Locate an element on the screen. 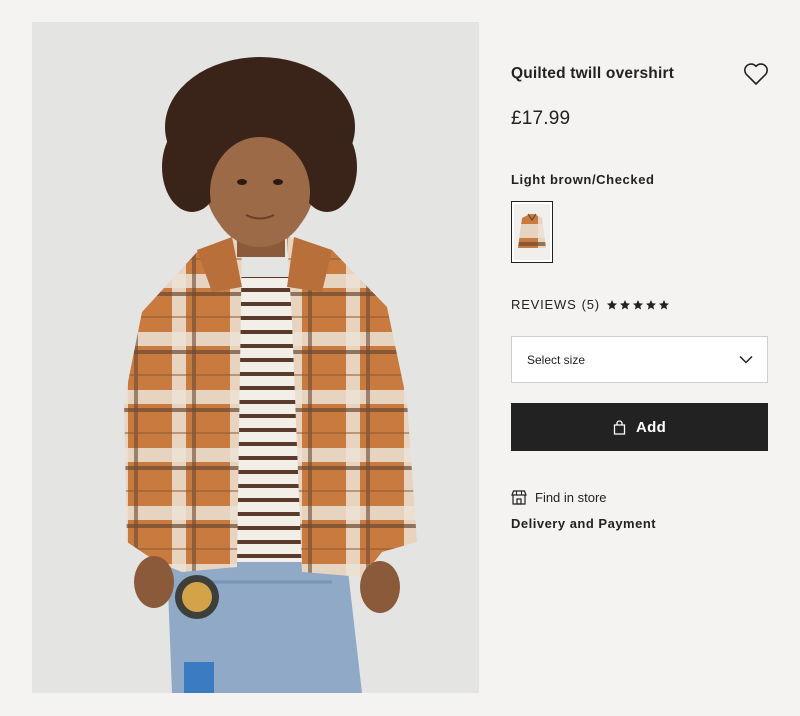 The width and height of the screenshot is (800, 716). store-icon is located at coordinates (519, 497).